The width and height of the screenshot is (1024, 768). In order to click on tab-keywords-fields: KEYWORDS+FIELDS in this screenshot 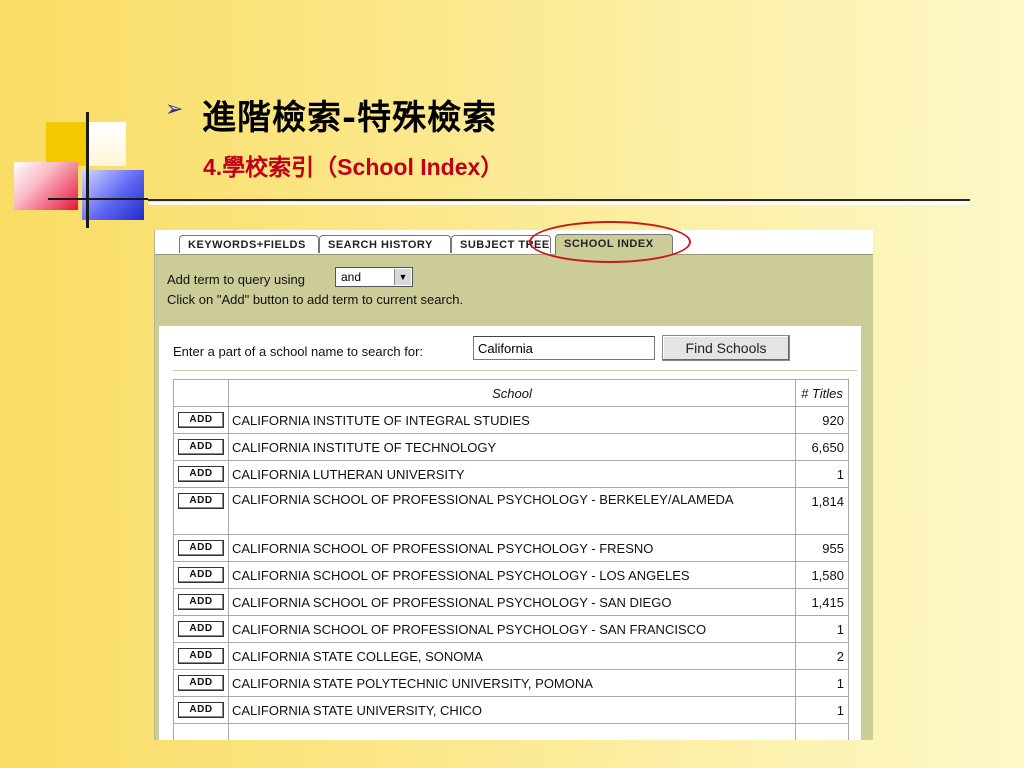, I will do `click(249, 244)`.